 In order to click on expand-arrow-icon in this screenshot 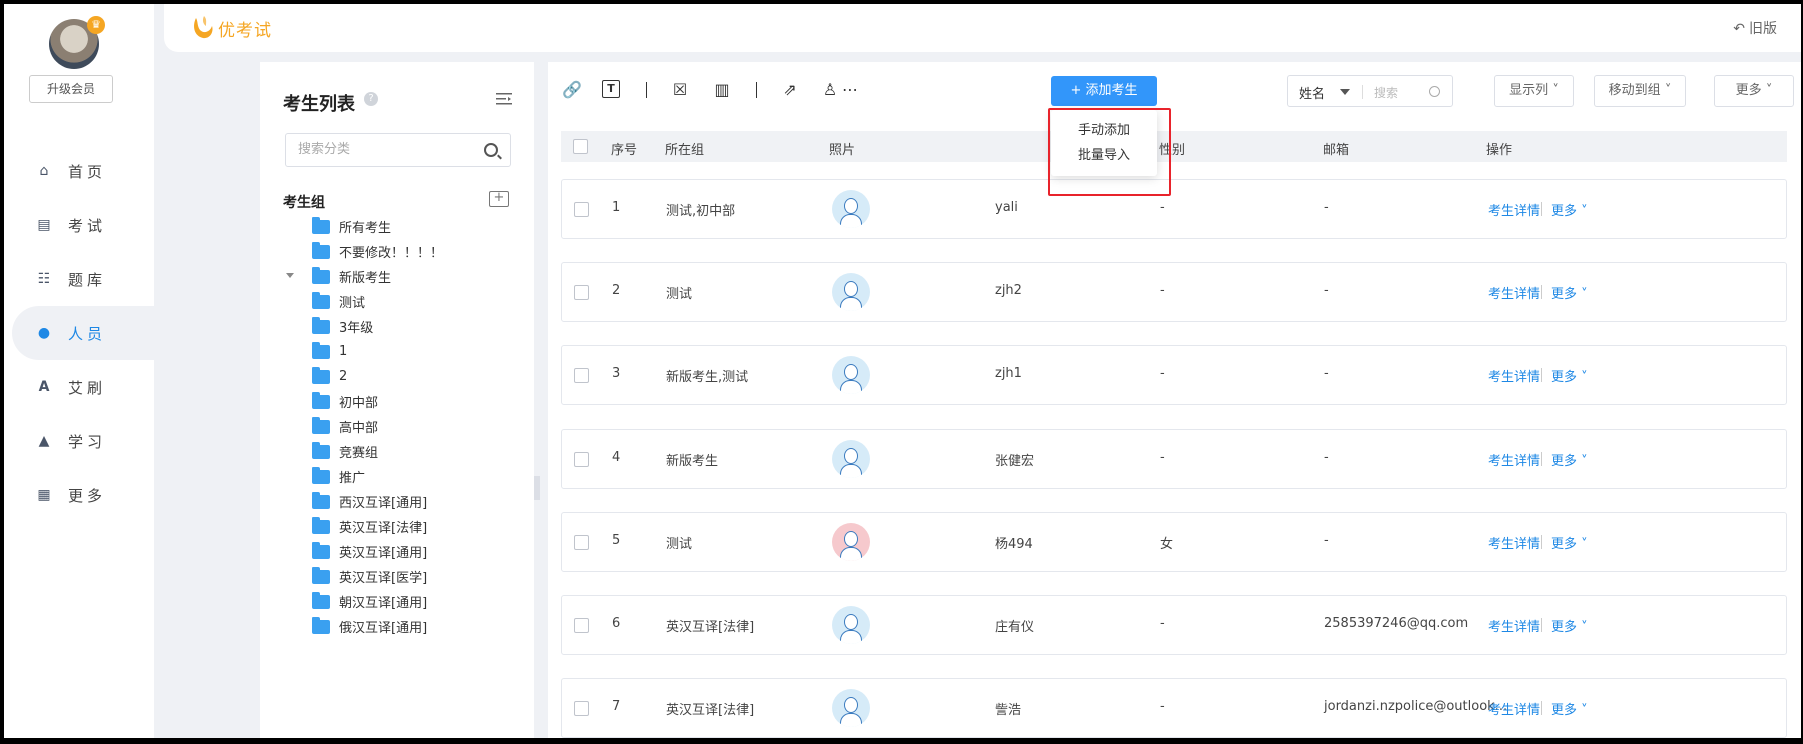, I will do `click(290, 275)`.